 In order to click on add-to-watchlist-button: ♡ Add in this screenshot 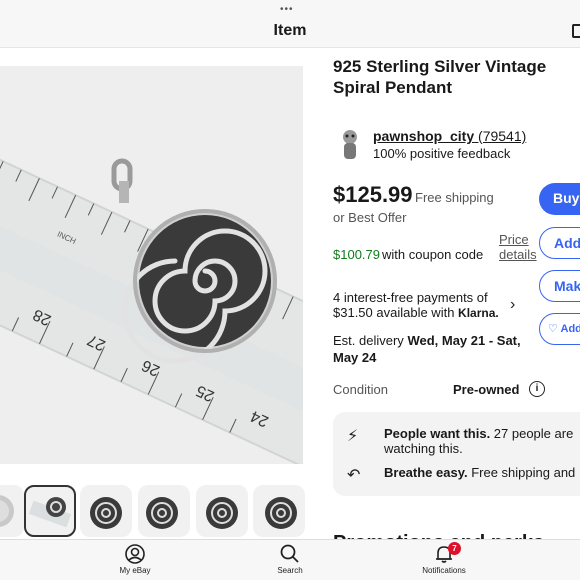, I will do `click(559, 329)`.